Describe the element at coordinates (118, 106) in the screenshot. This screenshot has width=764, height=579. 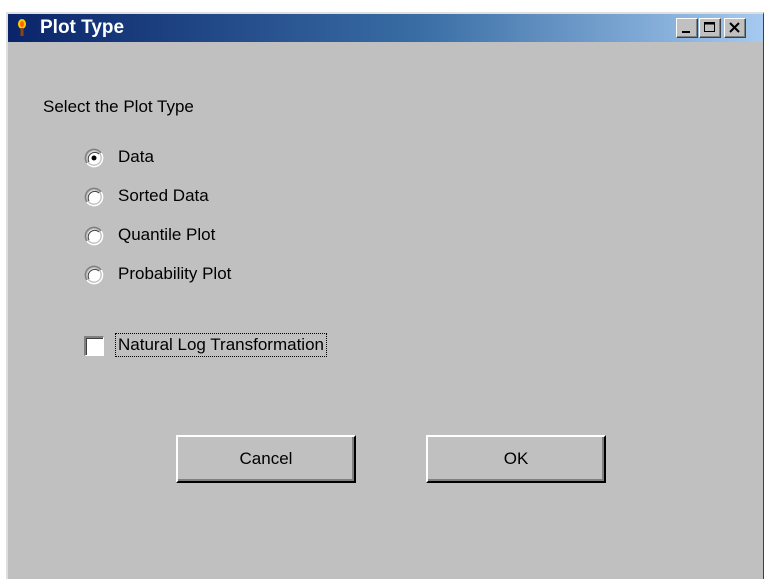
I see `plot-type-heading: Select the Plot Type` at that location.